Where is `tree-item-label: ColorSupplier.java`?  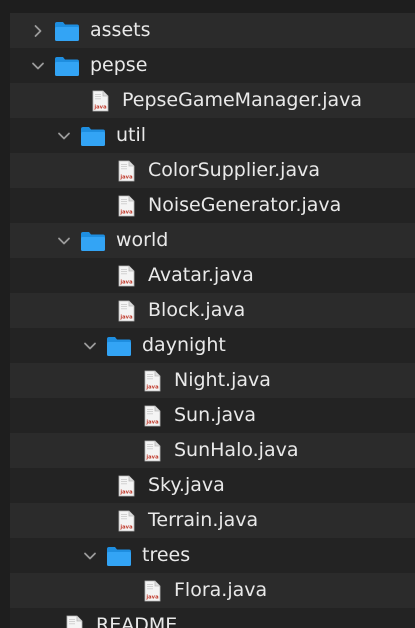 tree-item-label: ColorSupplier.java is located at coordinates (234, 170).